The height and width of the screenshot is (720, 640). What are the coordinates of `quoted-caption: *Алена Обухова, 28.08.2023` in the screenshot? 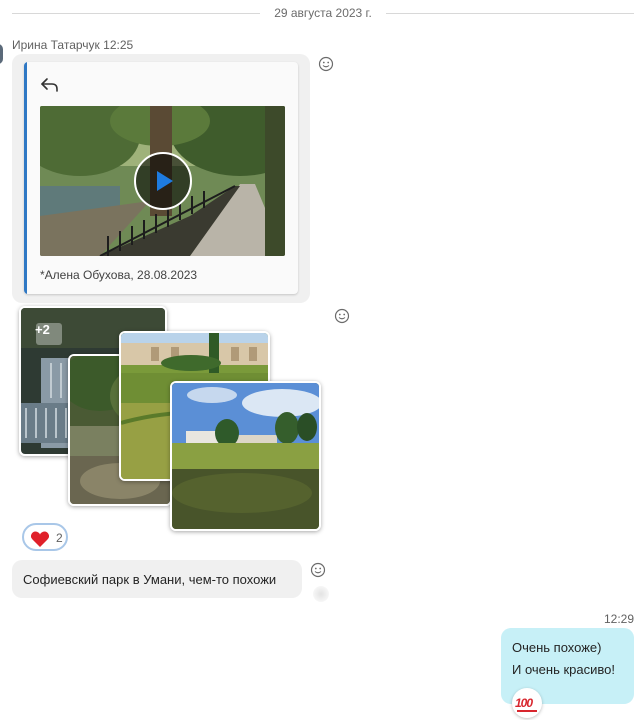 It's located at (119, 275).